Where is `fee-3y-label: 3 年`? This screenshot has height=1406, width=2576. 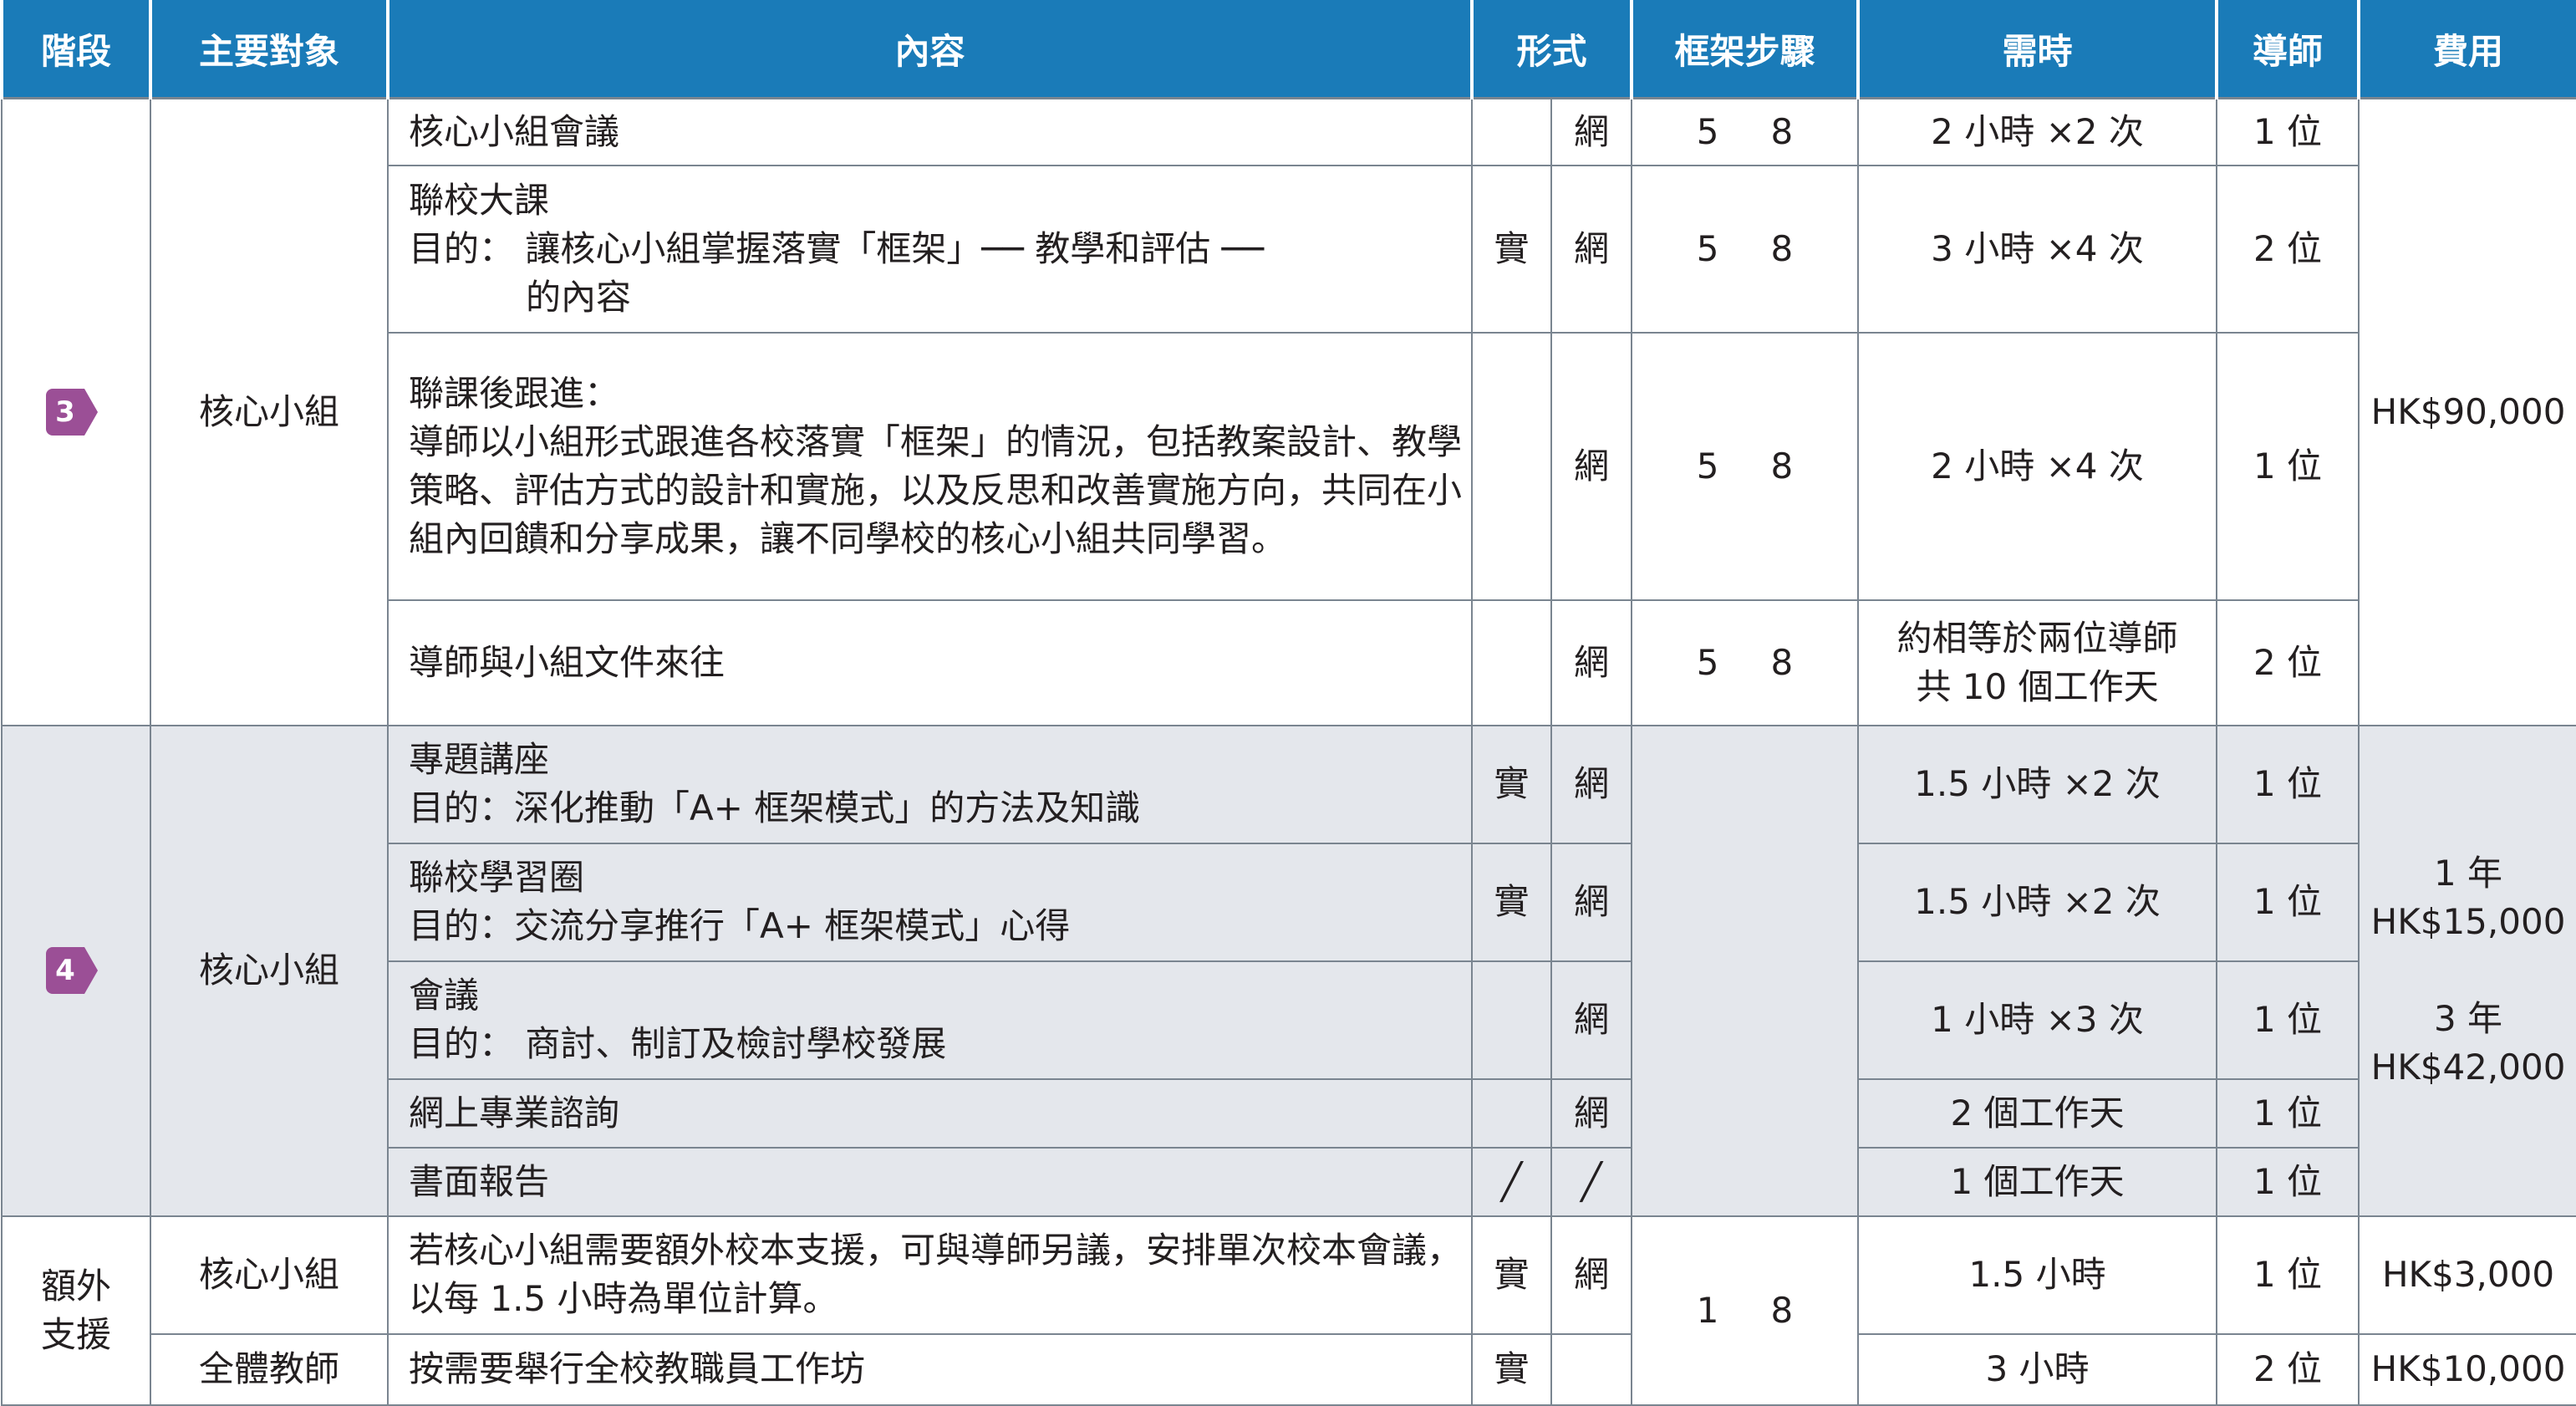 fee-3y-label: 3 年 is located at coordinates (2468, 1019).